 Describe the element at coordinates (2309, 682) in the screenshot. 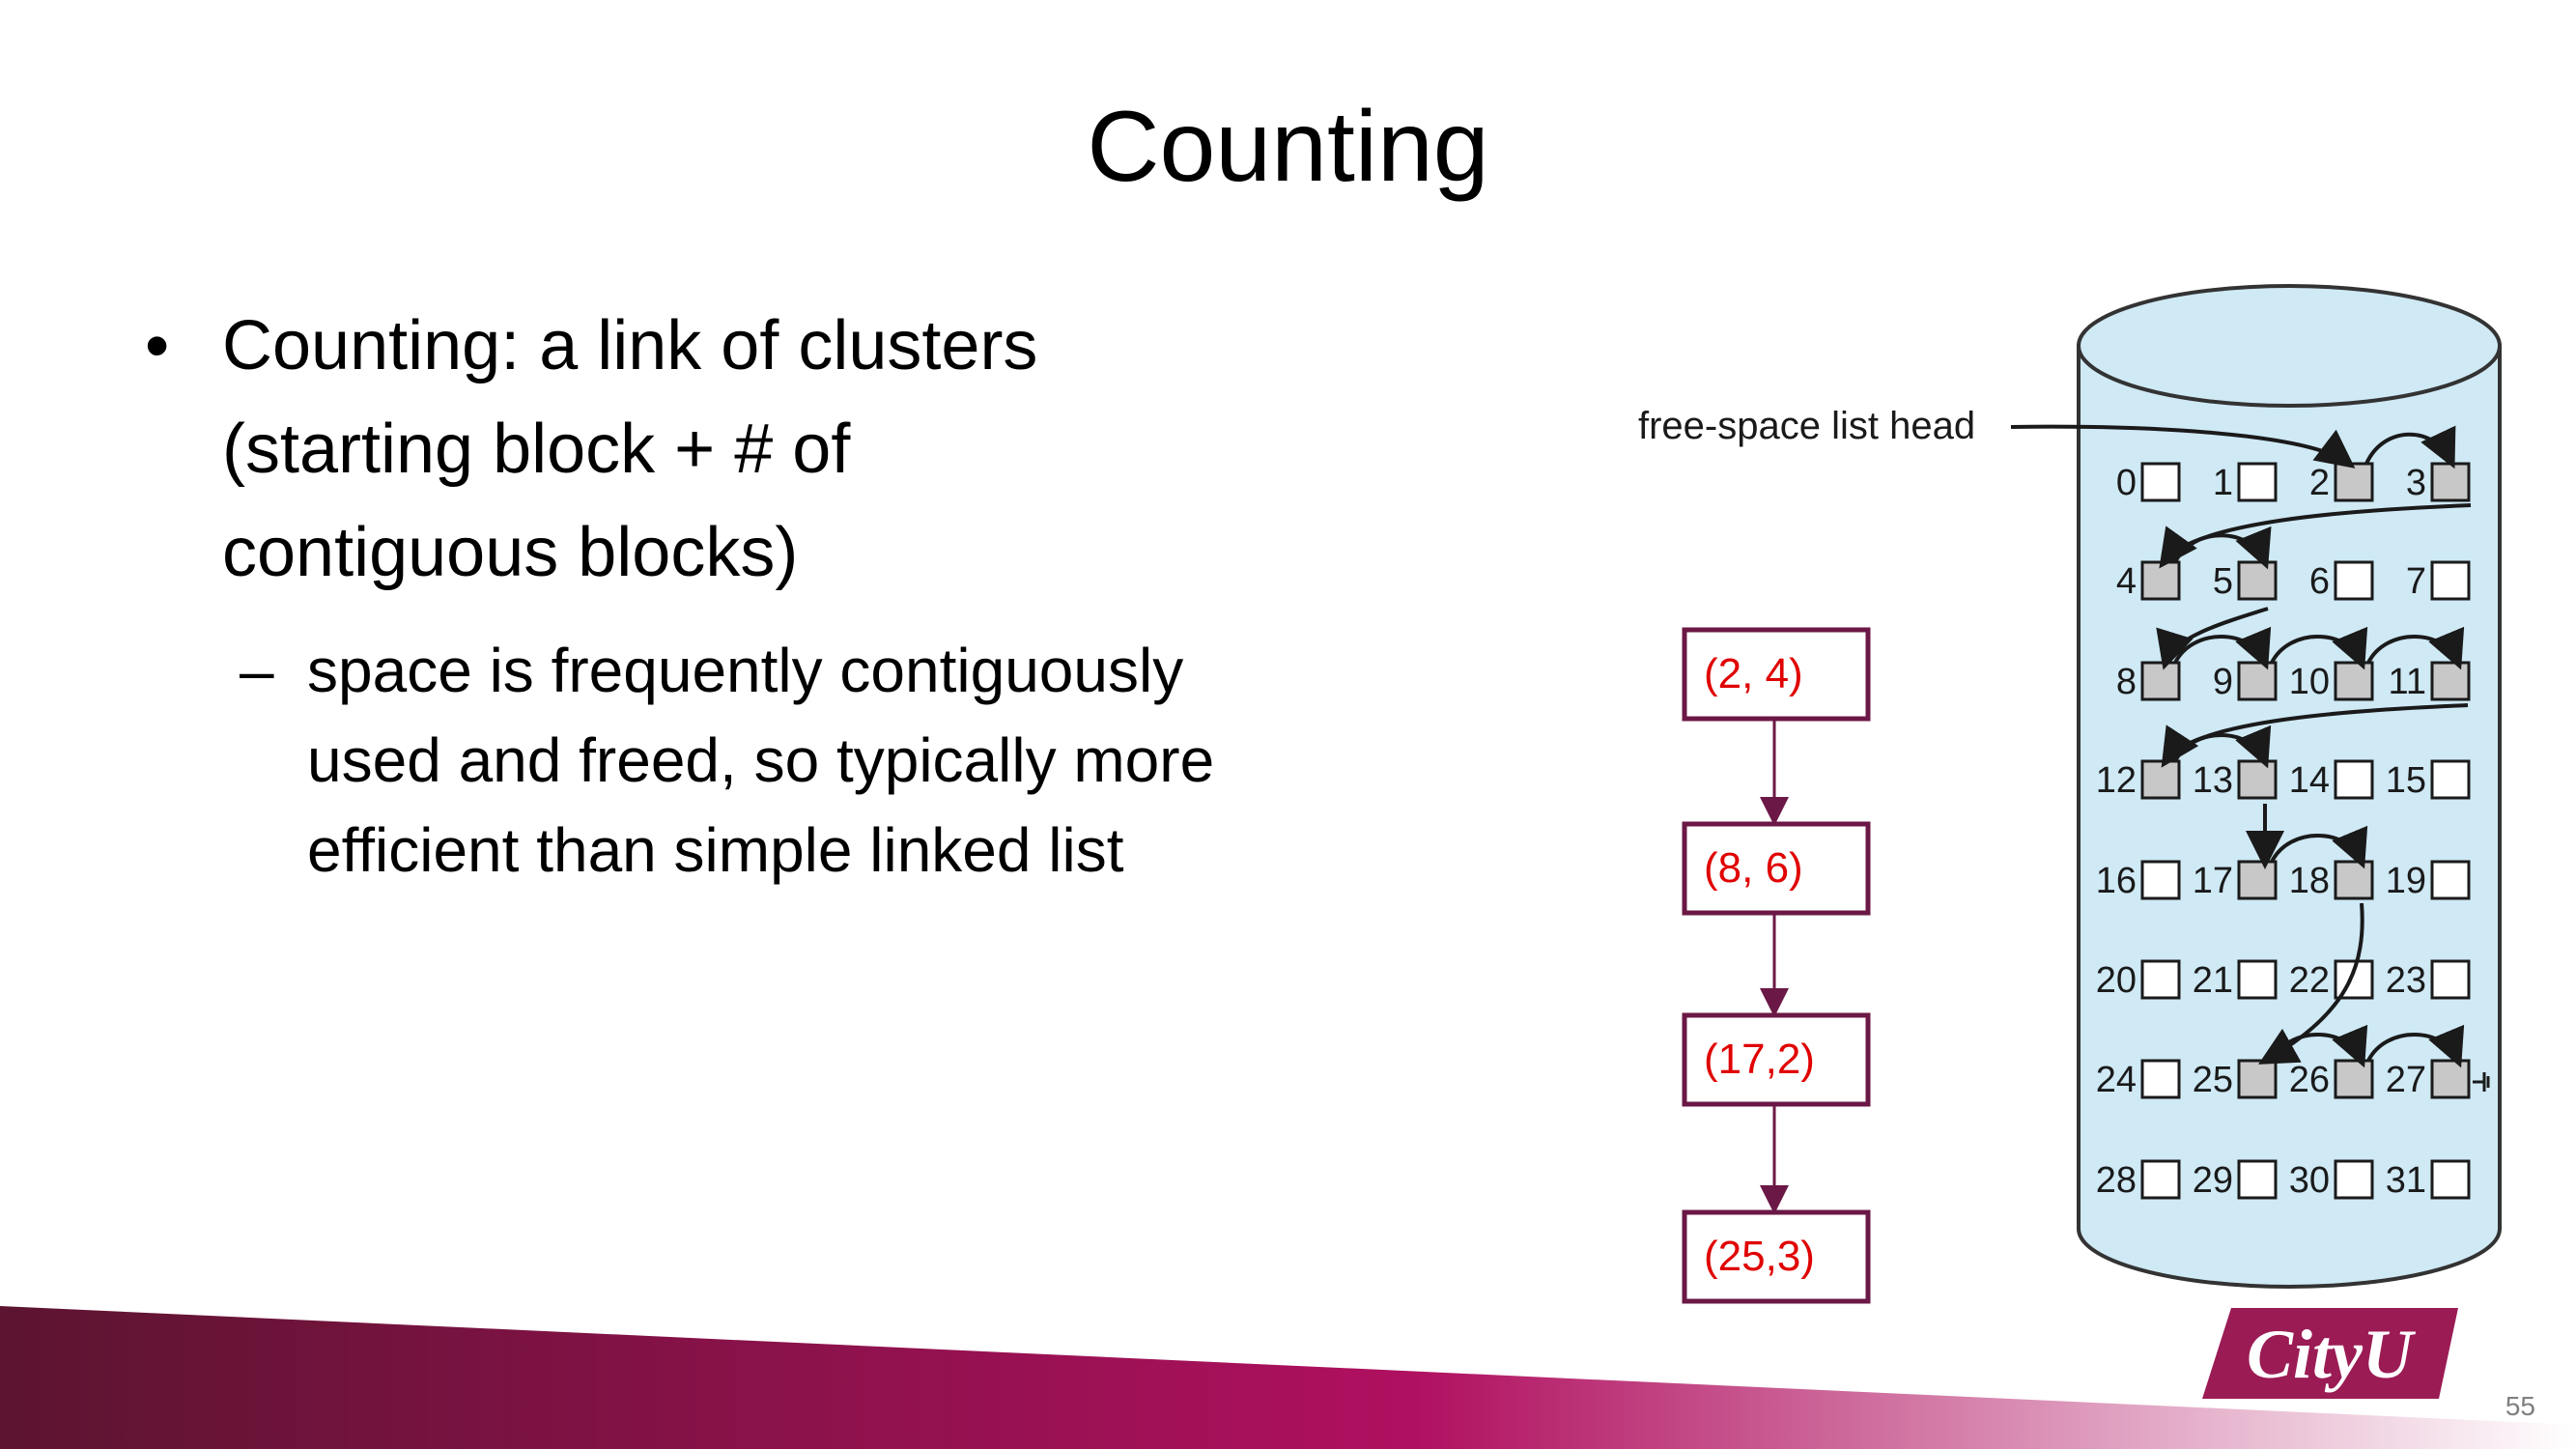

I see `block-number-label: 10` at that location.